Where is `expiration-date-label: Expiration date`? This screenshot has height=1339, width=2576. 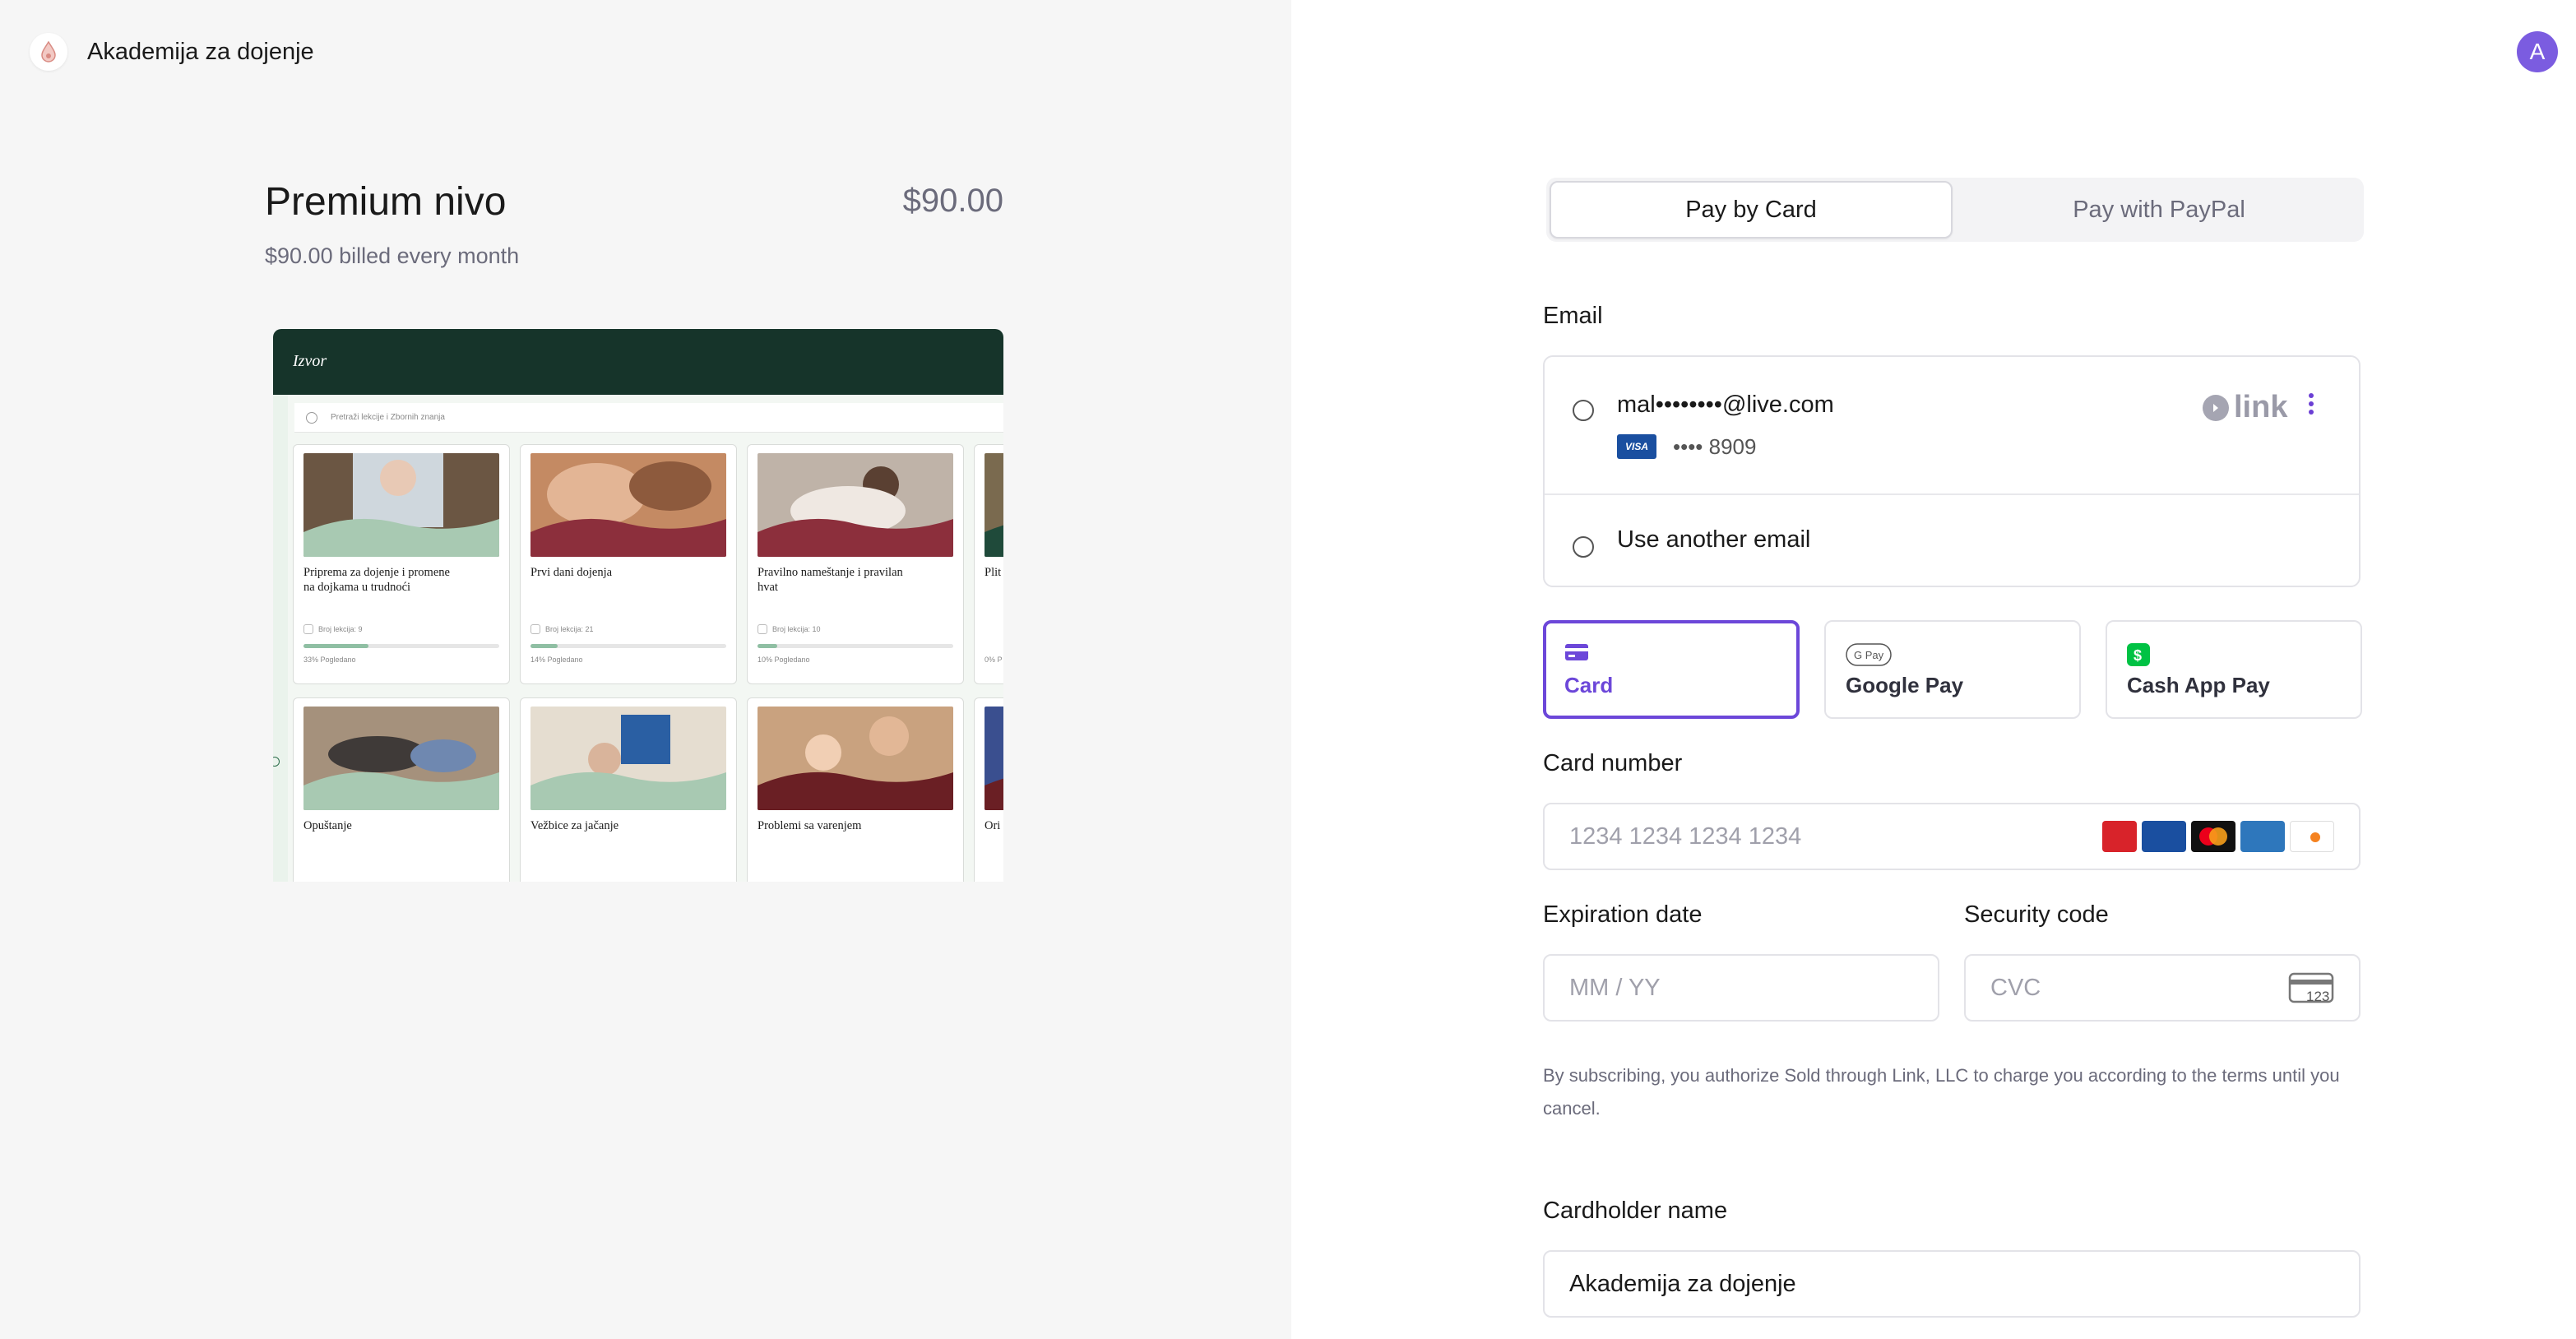
expiration-date-label: Expiration date is located at coordinates (1623, 915).